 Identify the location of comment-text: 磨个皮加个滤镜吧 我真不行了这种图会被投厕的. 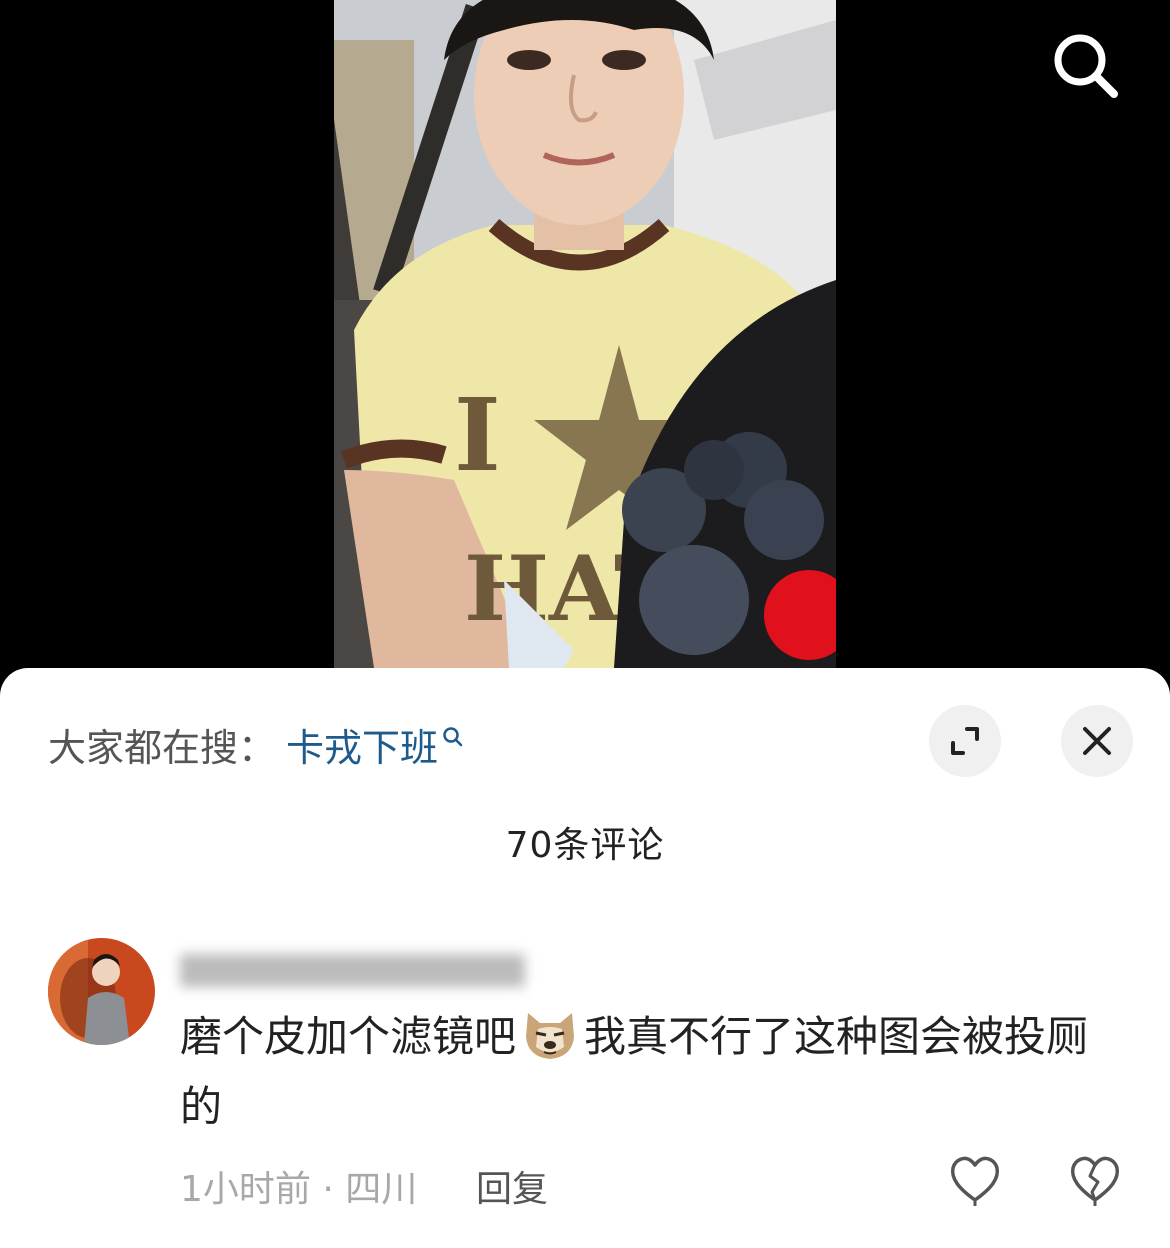
(645, 1072).